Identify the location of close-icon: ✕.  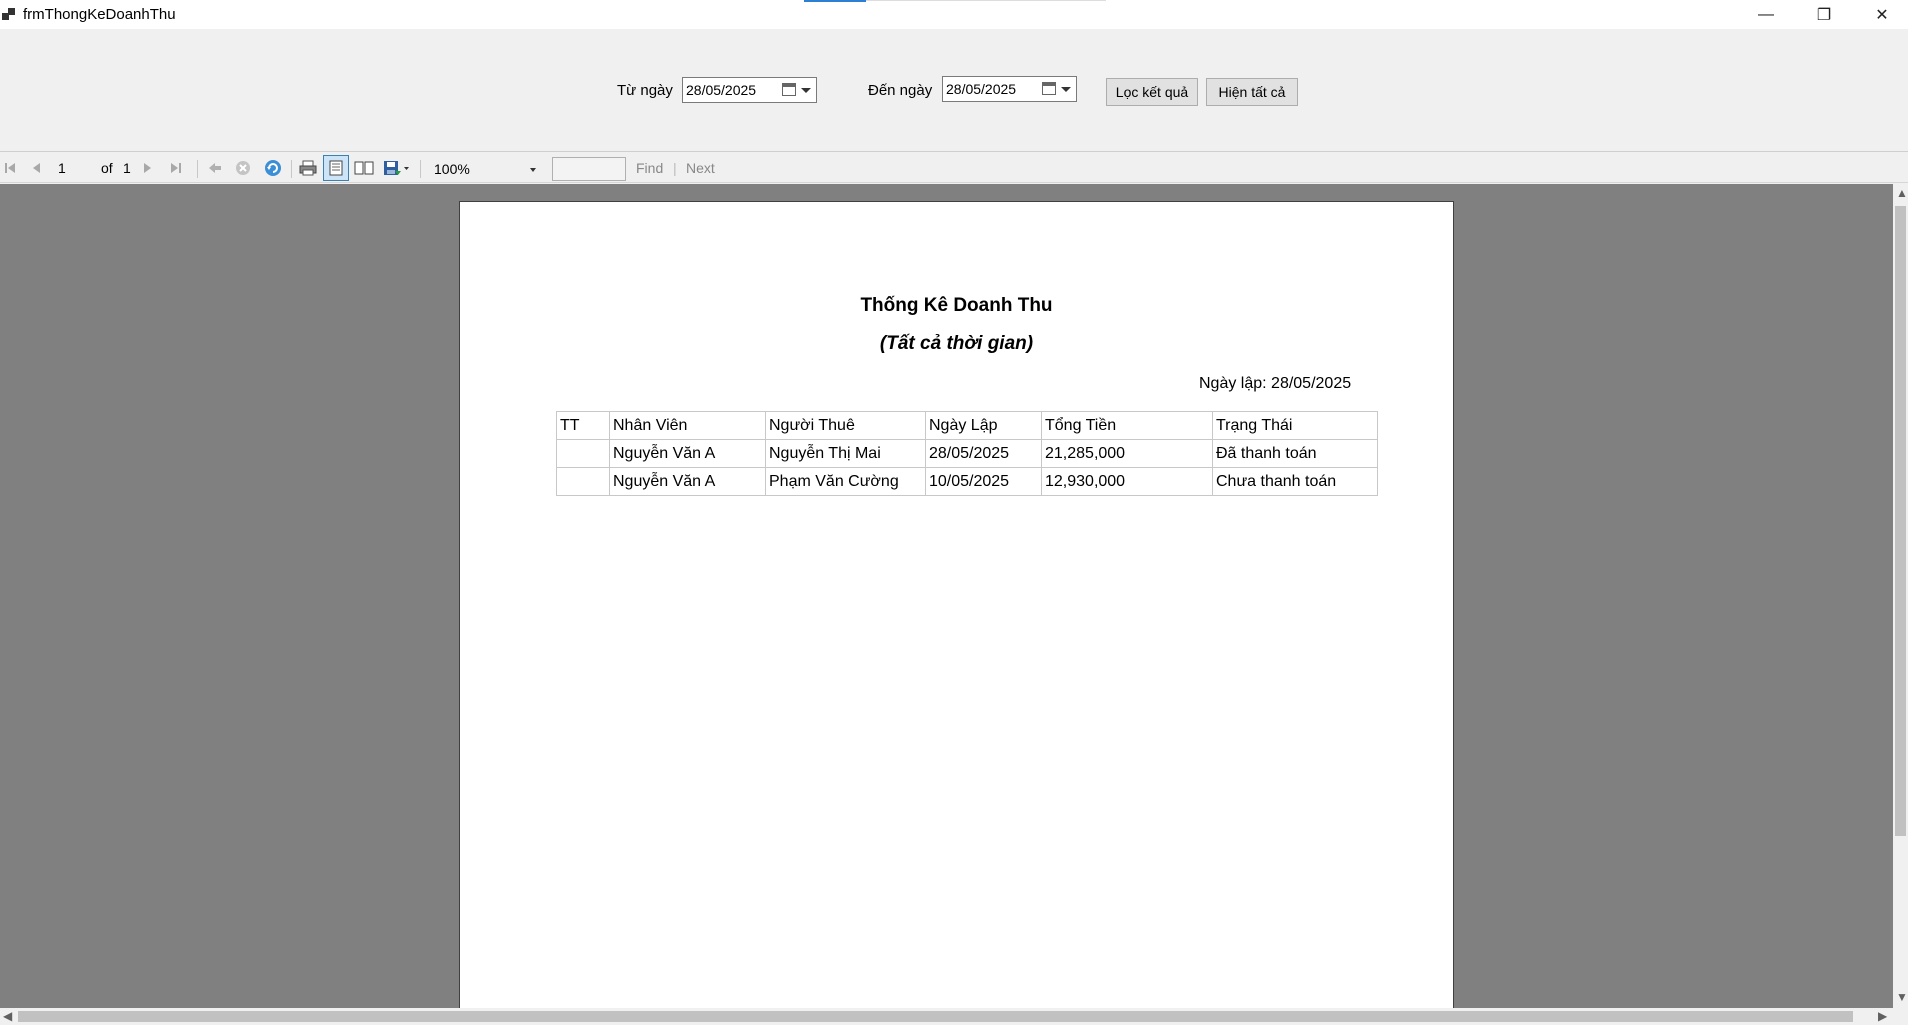
(1882, 15).